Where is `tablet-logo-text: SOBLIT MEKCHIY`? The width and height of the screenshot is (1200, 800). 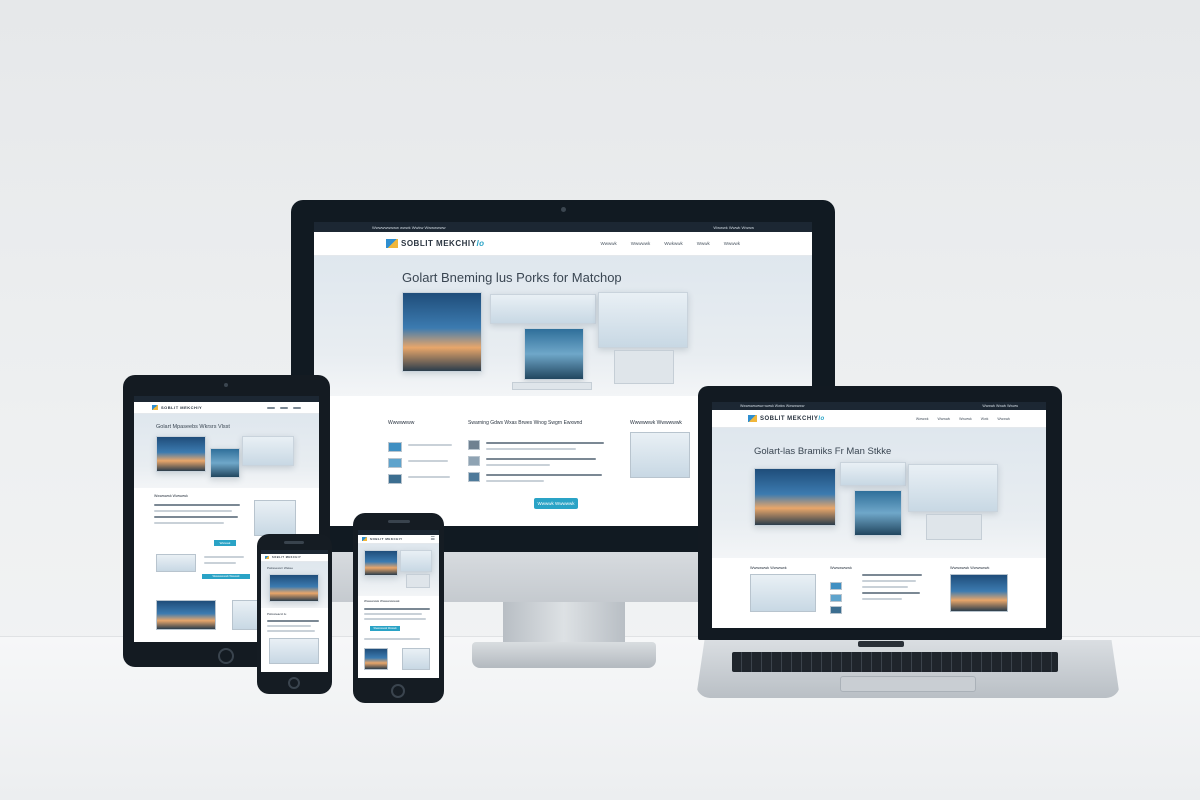 tablet-logo-text: SOBLIT MEKCHIY is located at coordinates (182, 407).